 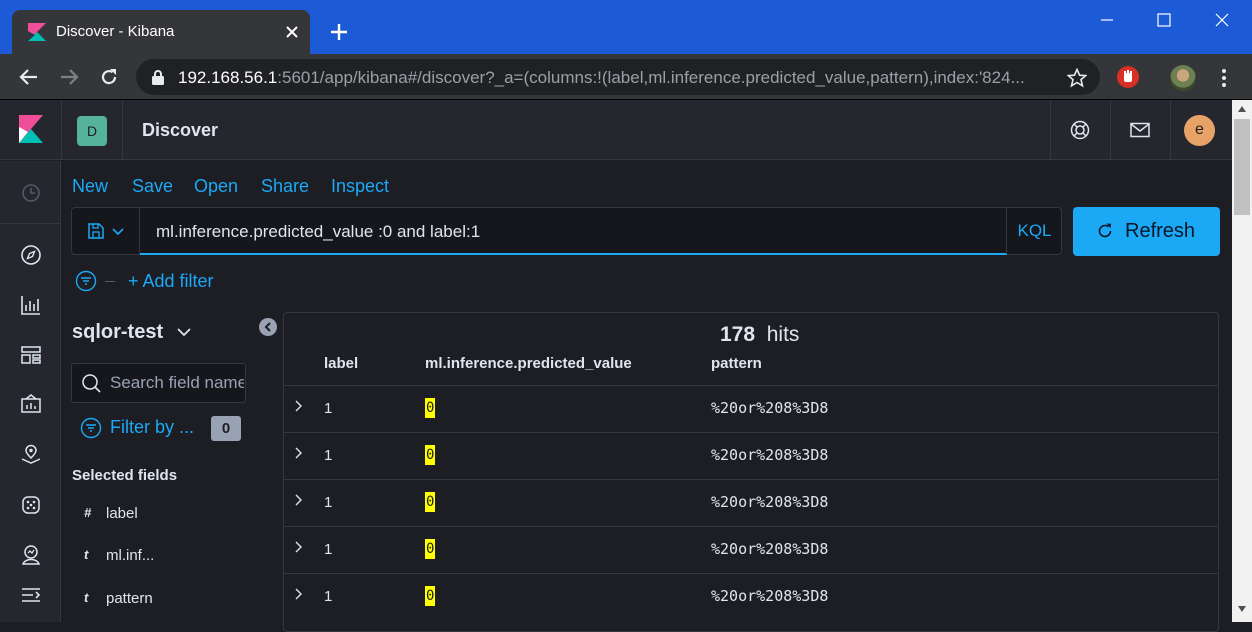 What do you see at coordinates (1222, 20) in the screenshot?
I see `window-close-icon` at bounding box center [1222, 20].